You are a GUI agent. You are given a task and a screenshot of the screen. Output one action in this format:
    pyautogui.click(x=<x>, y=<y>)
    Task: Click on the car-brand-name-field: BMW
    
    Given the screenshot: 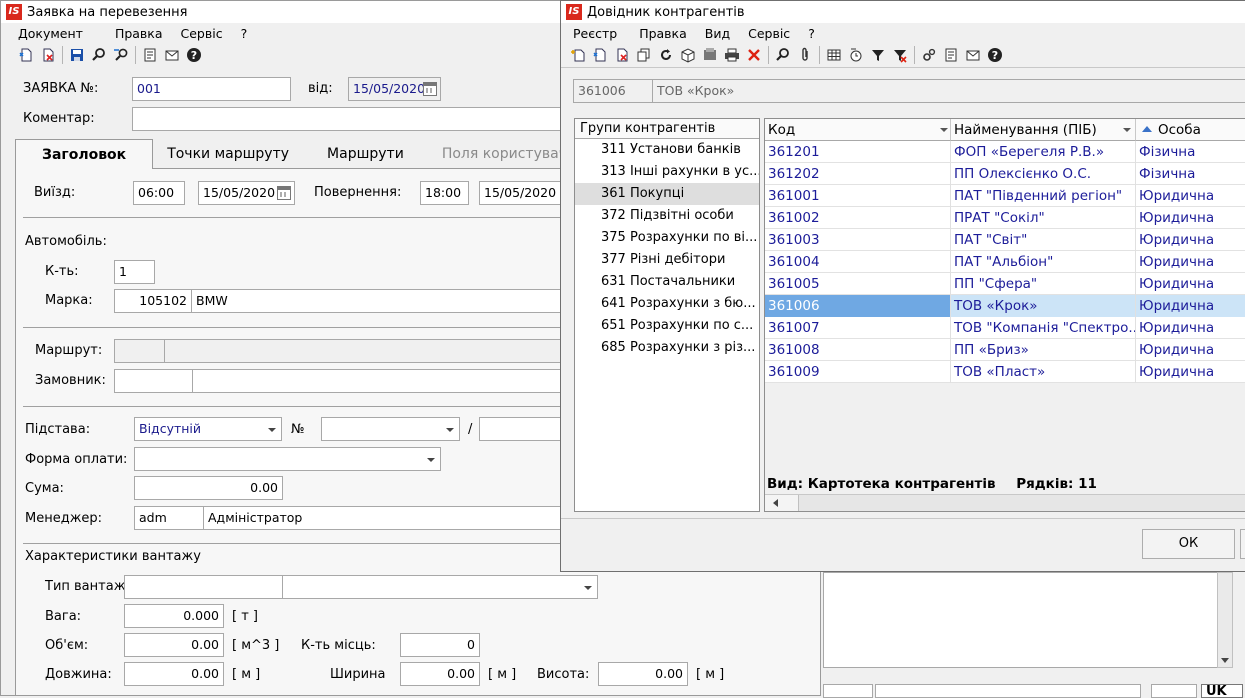 What is the action you would take?
    pyautogui.click(x=381, y=301)
    